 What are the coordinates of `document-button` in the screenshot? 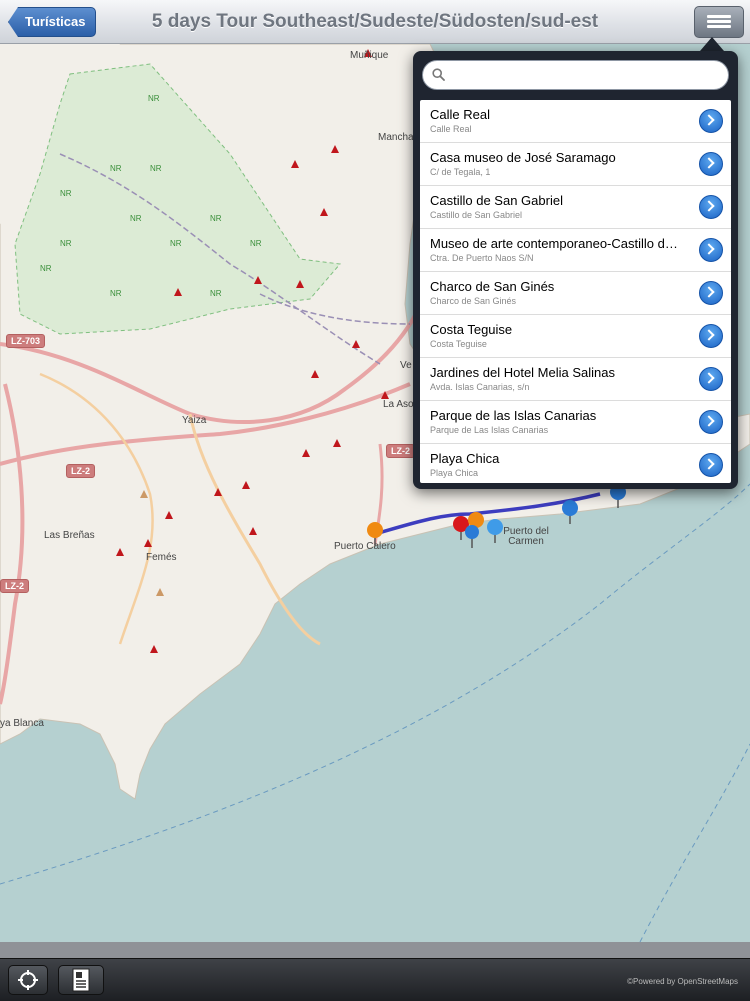 It's located at (81, 980).